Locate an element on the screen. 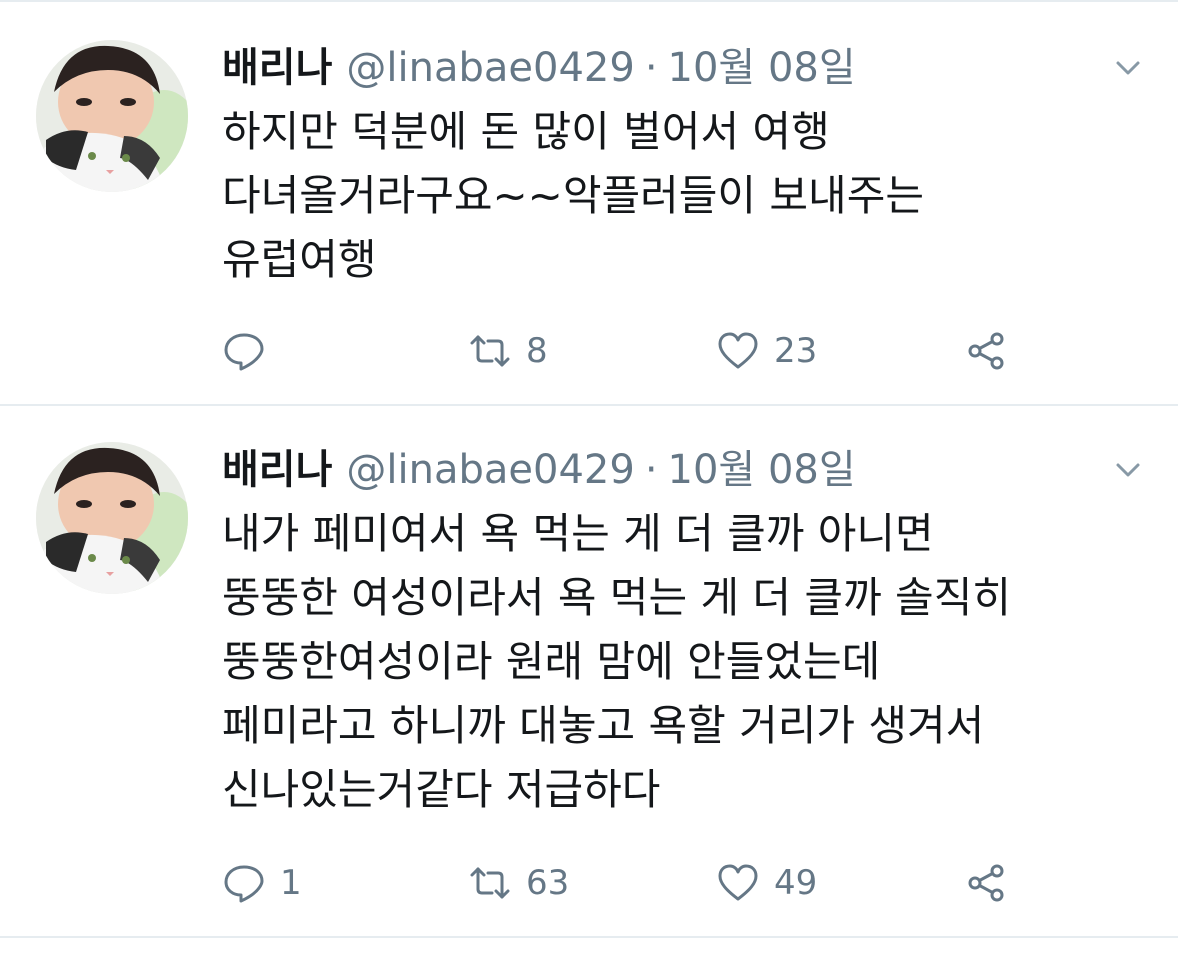 This screenshot has height=960, width=1178. tweet-text-line: 다녀올거라구요~~악플러들이 보내주는 is located at coordinates (573, 195).